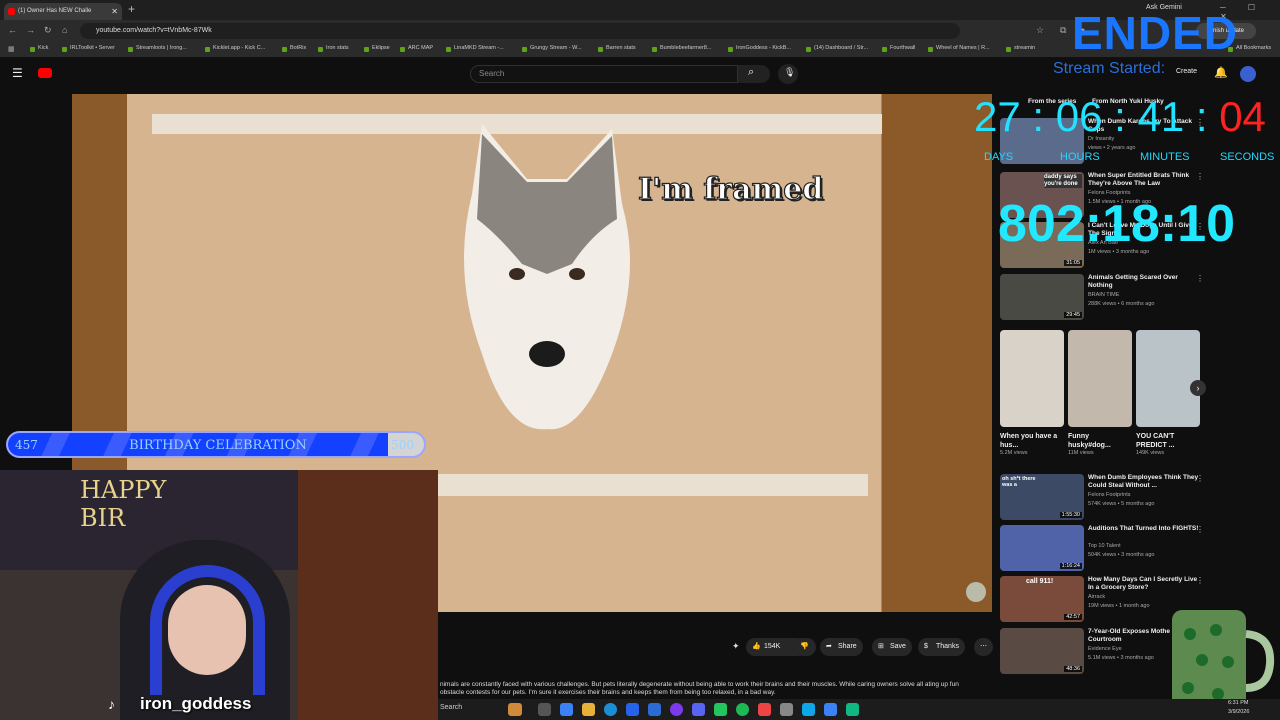  Describe the element at coordinates (1121, 658) in the screenshot. I see `video-views: 5.1M views • 3 months ago` at that location.